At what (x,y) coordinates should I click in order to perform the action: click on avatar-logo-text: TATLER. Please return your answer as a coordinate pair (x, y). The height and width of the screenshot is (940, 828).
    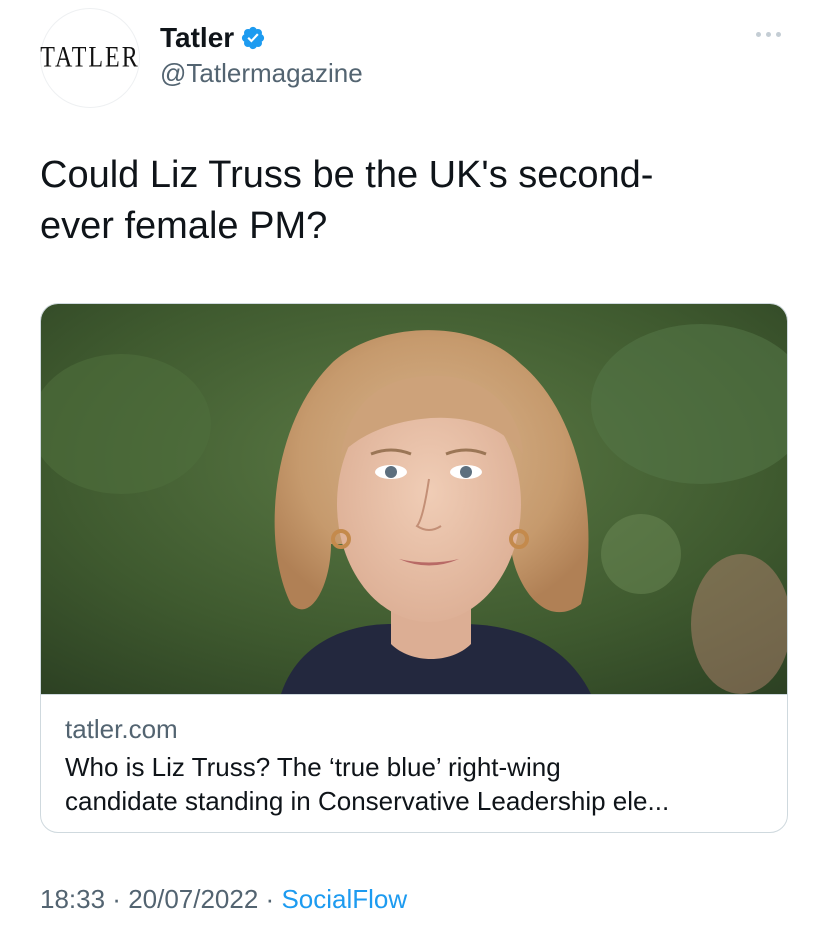
    Looking at the image, I should click on (90, 57).